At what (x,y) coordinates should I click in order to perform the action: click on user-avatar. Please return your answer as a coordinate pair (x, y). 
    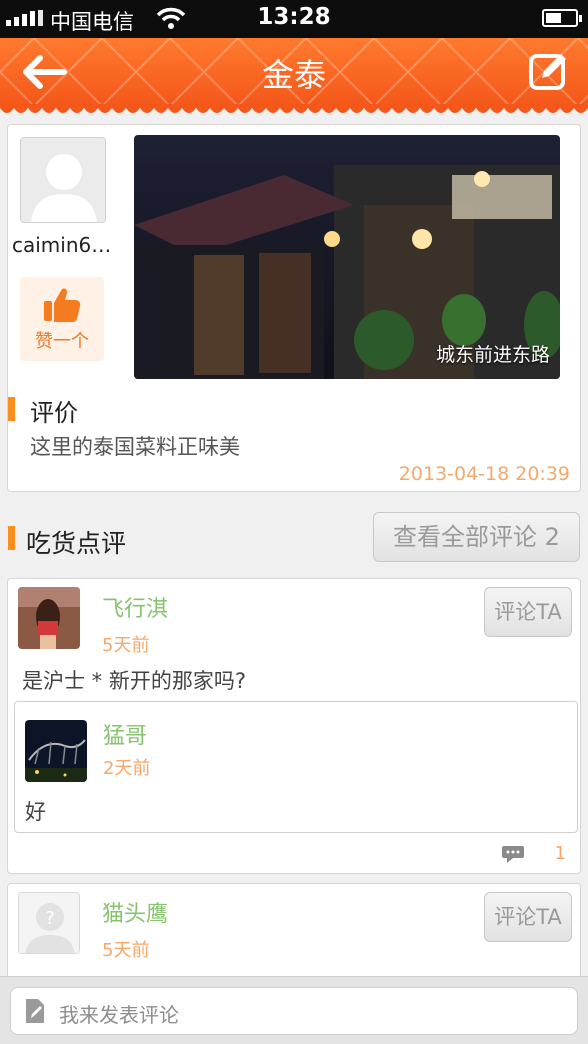
    Looking at the image, I should click on (63, 180).